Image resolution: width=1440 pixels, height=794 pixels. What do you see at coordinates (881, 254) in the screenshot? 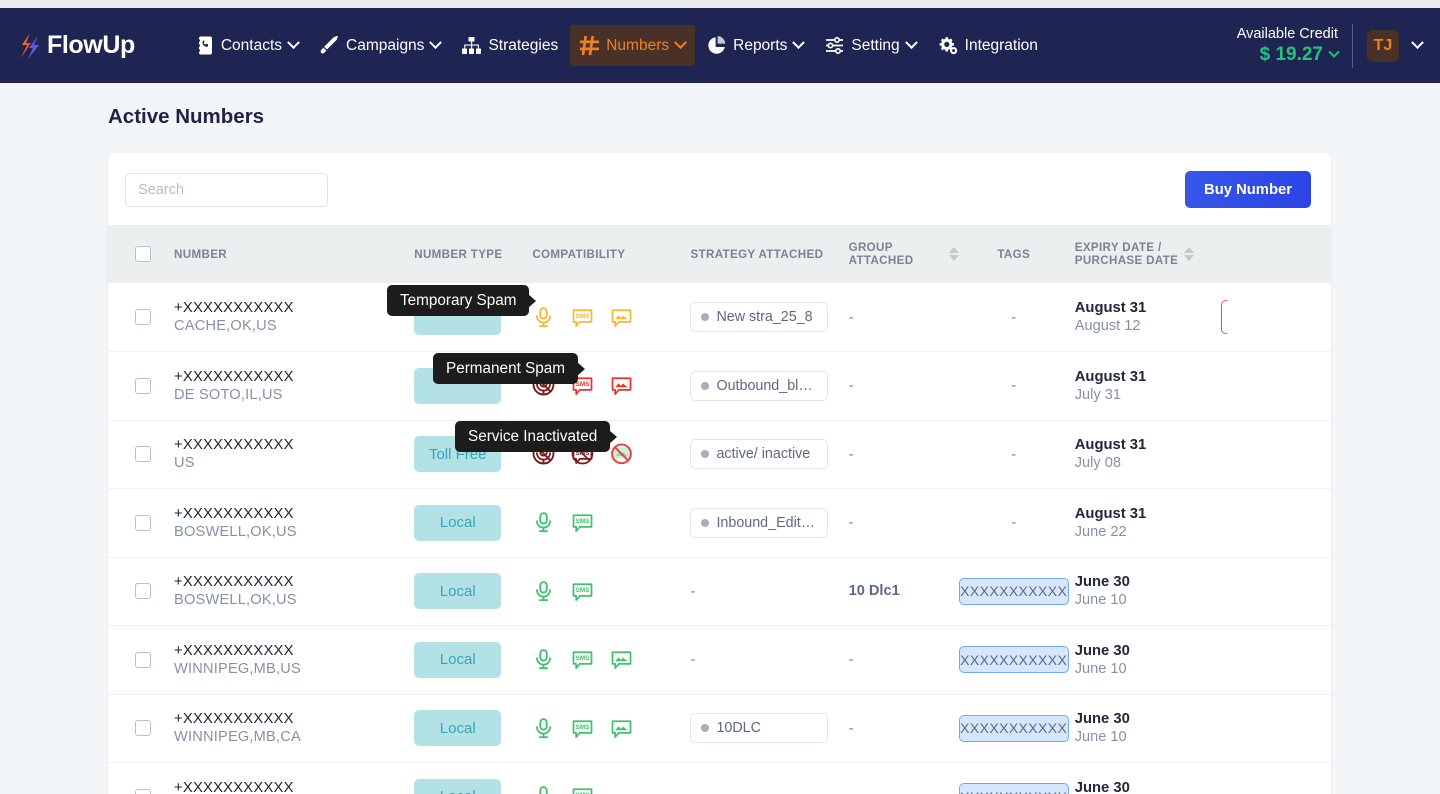
I see `column-header-label: GROUP ATTACHED` at bounding box center [881, 254].